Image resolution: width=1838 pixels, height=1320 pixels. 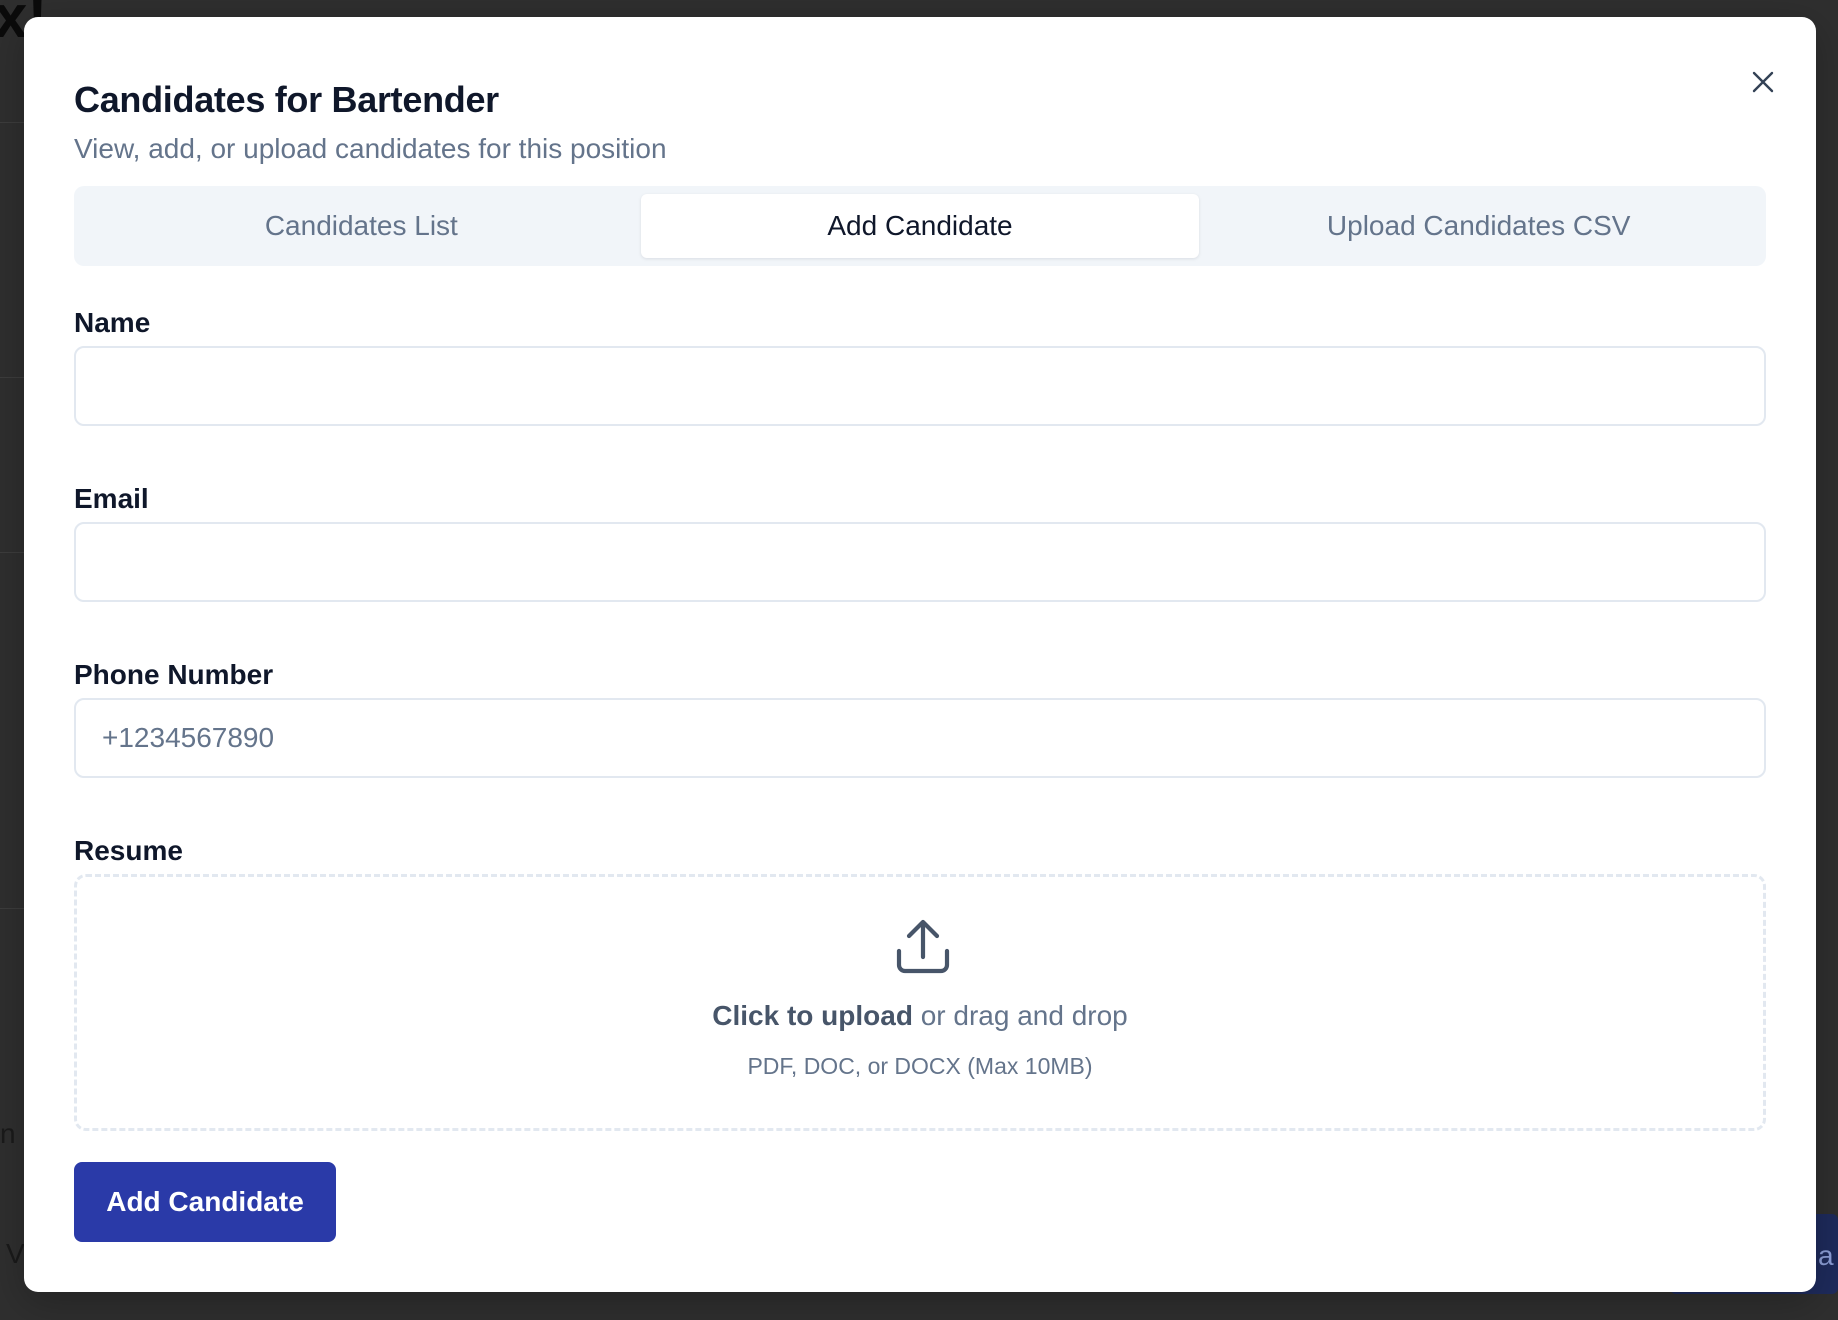 What do you see at coordinates (286, 99) in the screenshot?
I see `dialog-title: Candidates for Bartender` at bounding box center [286, 99].